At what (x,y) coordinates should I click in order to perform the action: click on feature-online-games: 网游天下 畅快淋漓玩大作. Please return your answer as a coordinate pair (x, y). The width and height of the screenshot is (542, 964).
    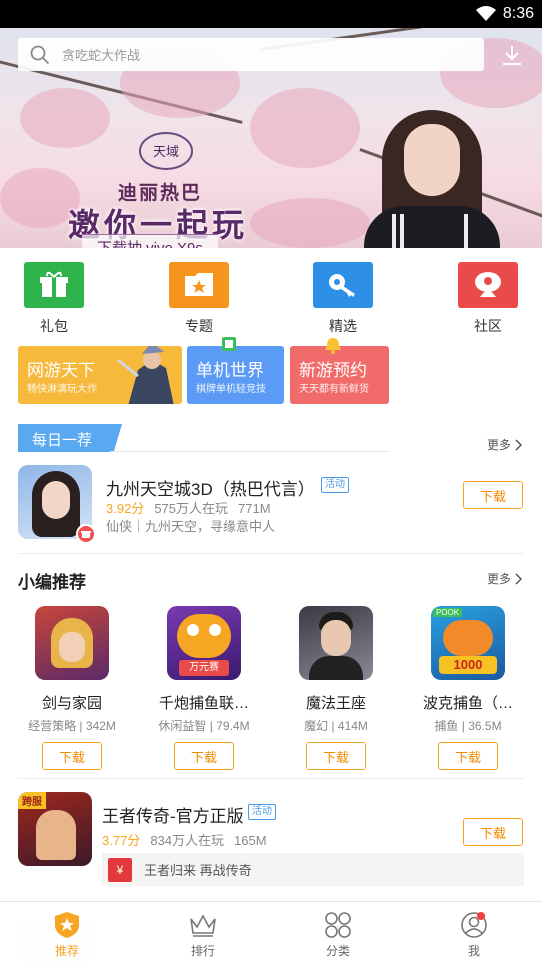
    Looking at the image, I should click on (100, 375).